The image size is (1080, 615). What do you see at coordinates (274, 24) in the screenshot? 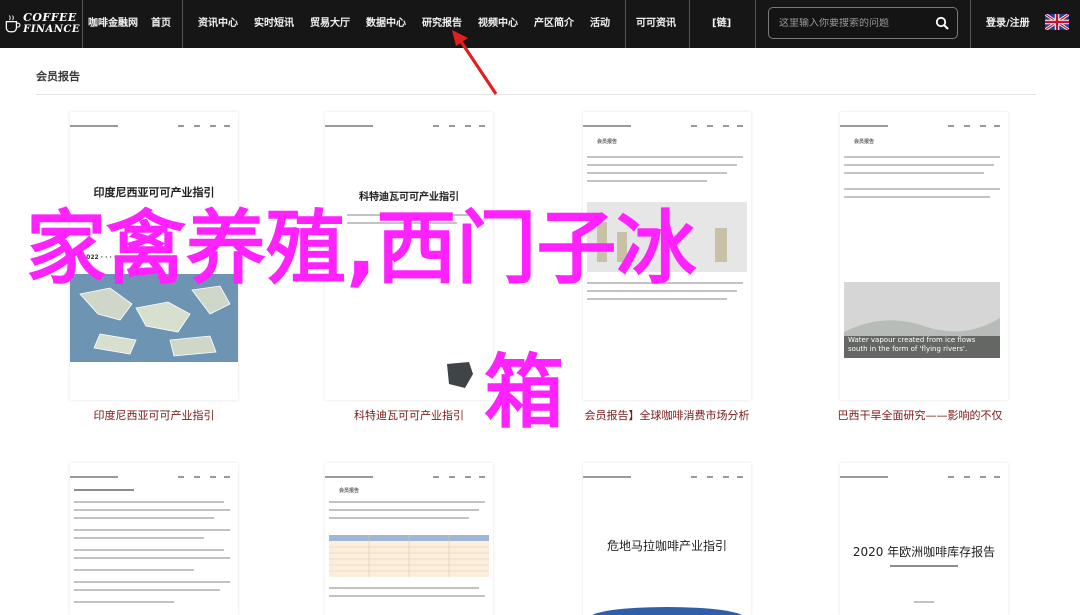
I see `nav-item-flash-news: 实时短讯` at bounding box center [274, 24].